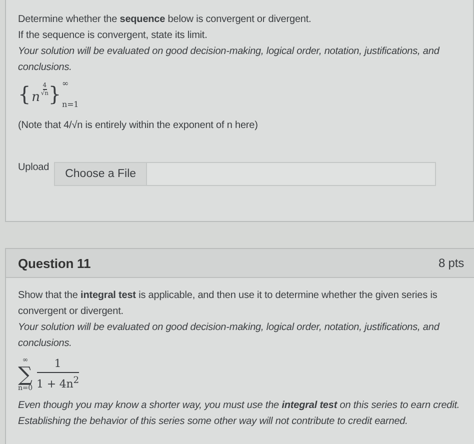  I want to click on question-text: If the sequence is convergent, state its limit., so click(113, 36).